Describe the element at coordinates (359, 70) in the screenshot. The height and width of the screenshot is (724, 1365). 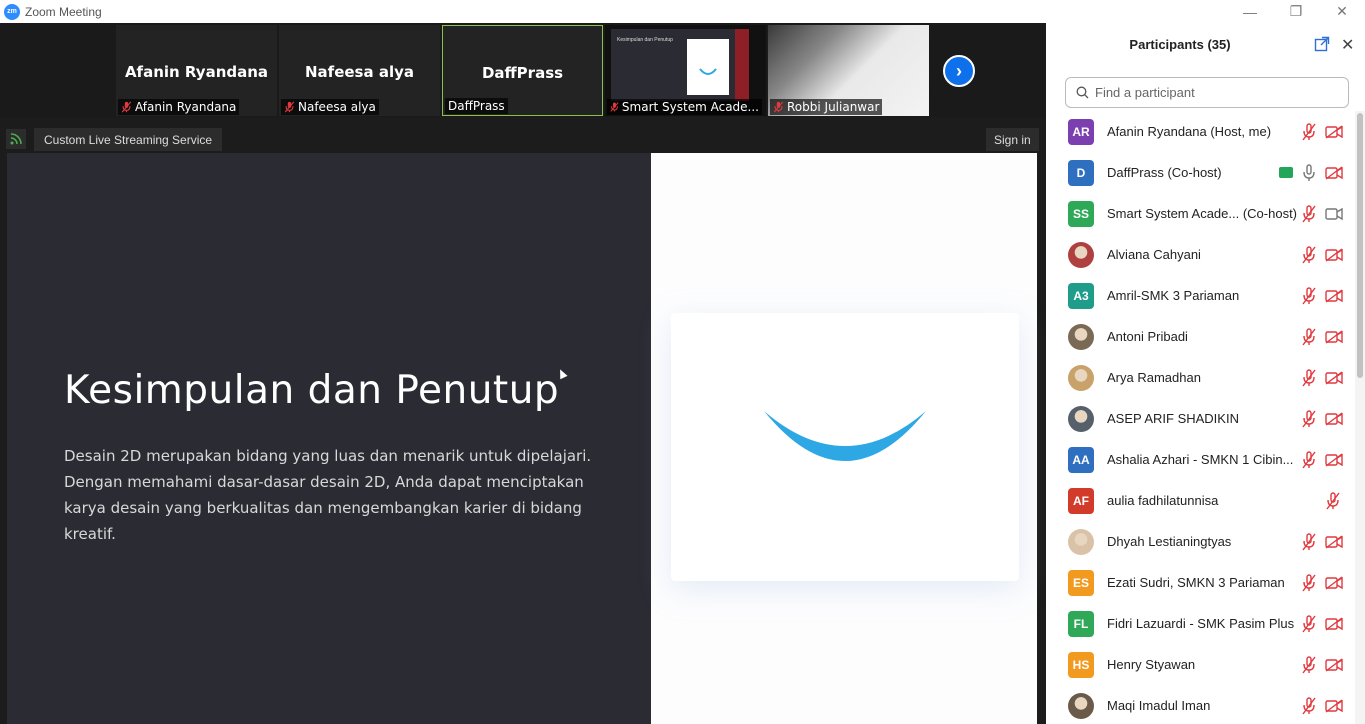
I see `video-tile: Nafeesa alya Nafeesa alya` at that location.